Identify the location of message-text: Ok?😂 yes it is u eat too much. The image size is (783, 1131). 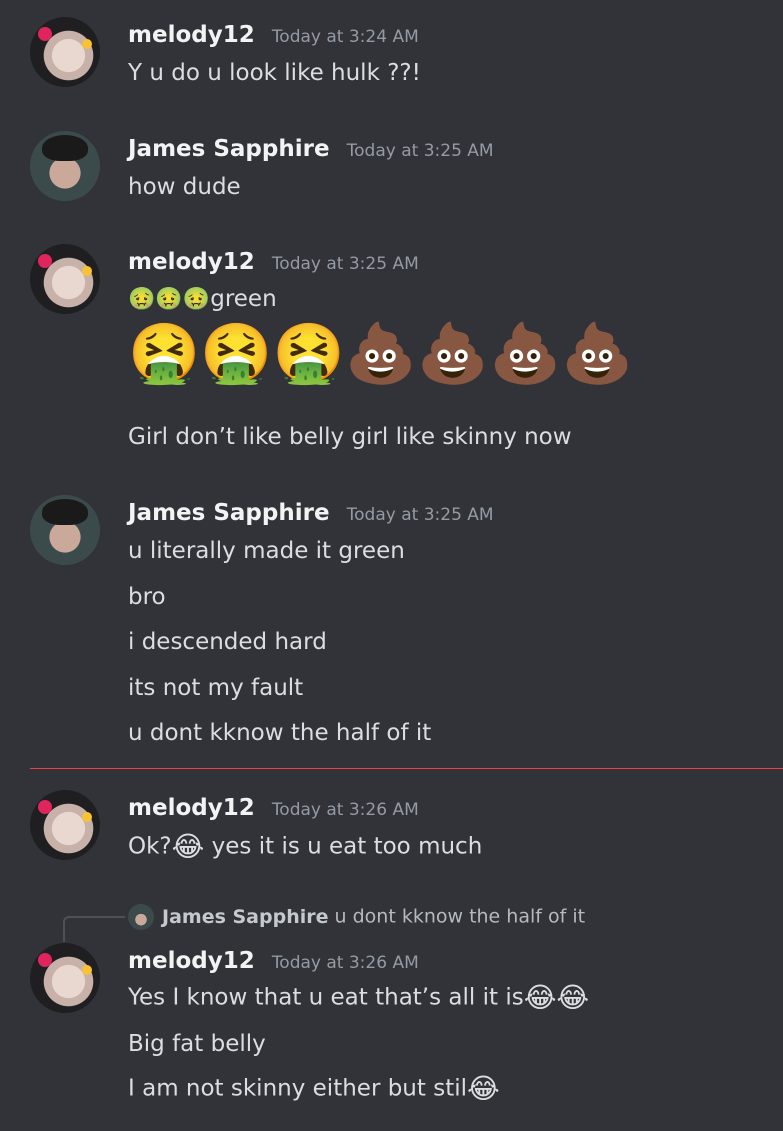
(305, 847).